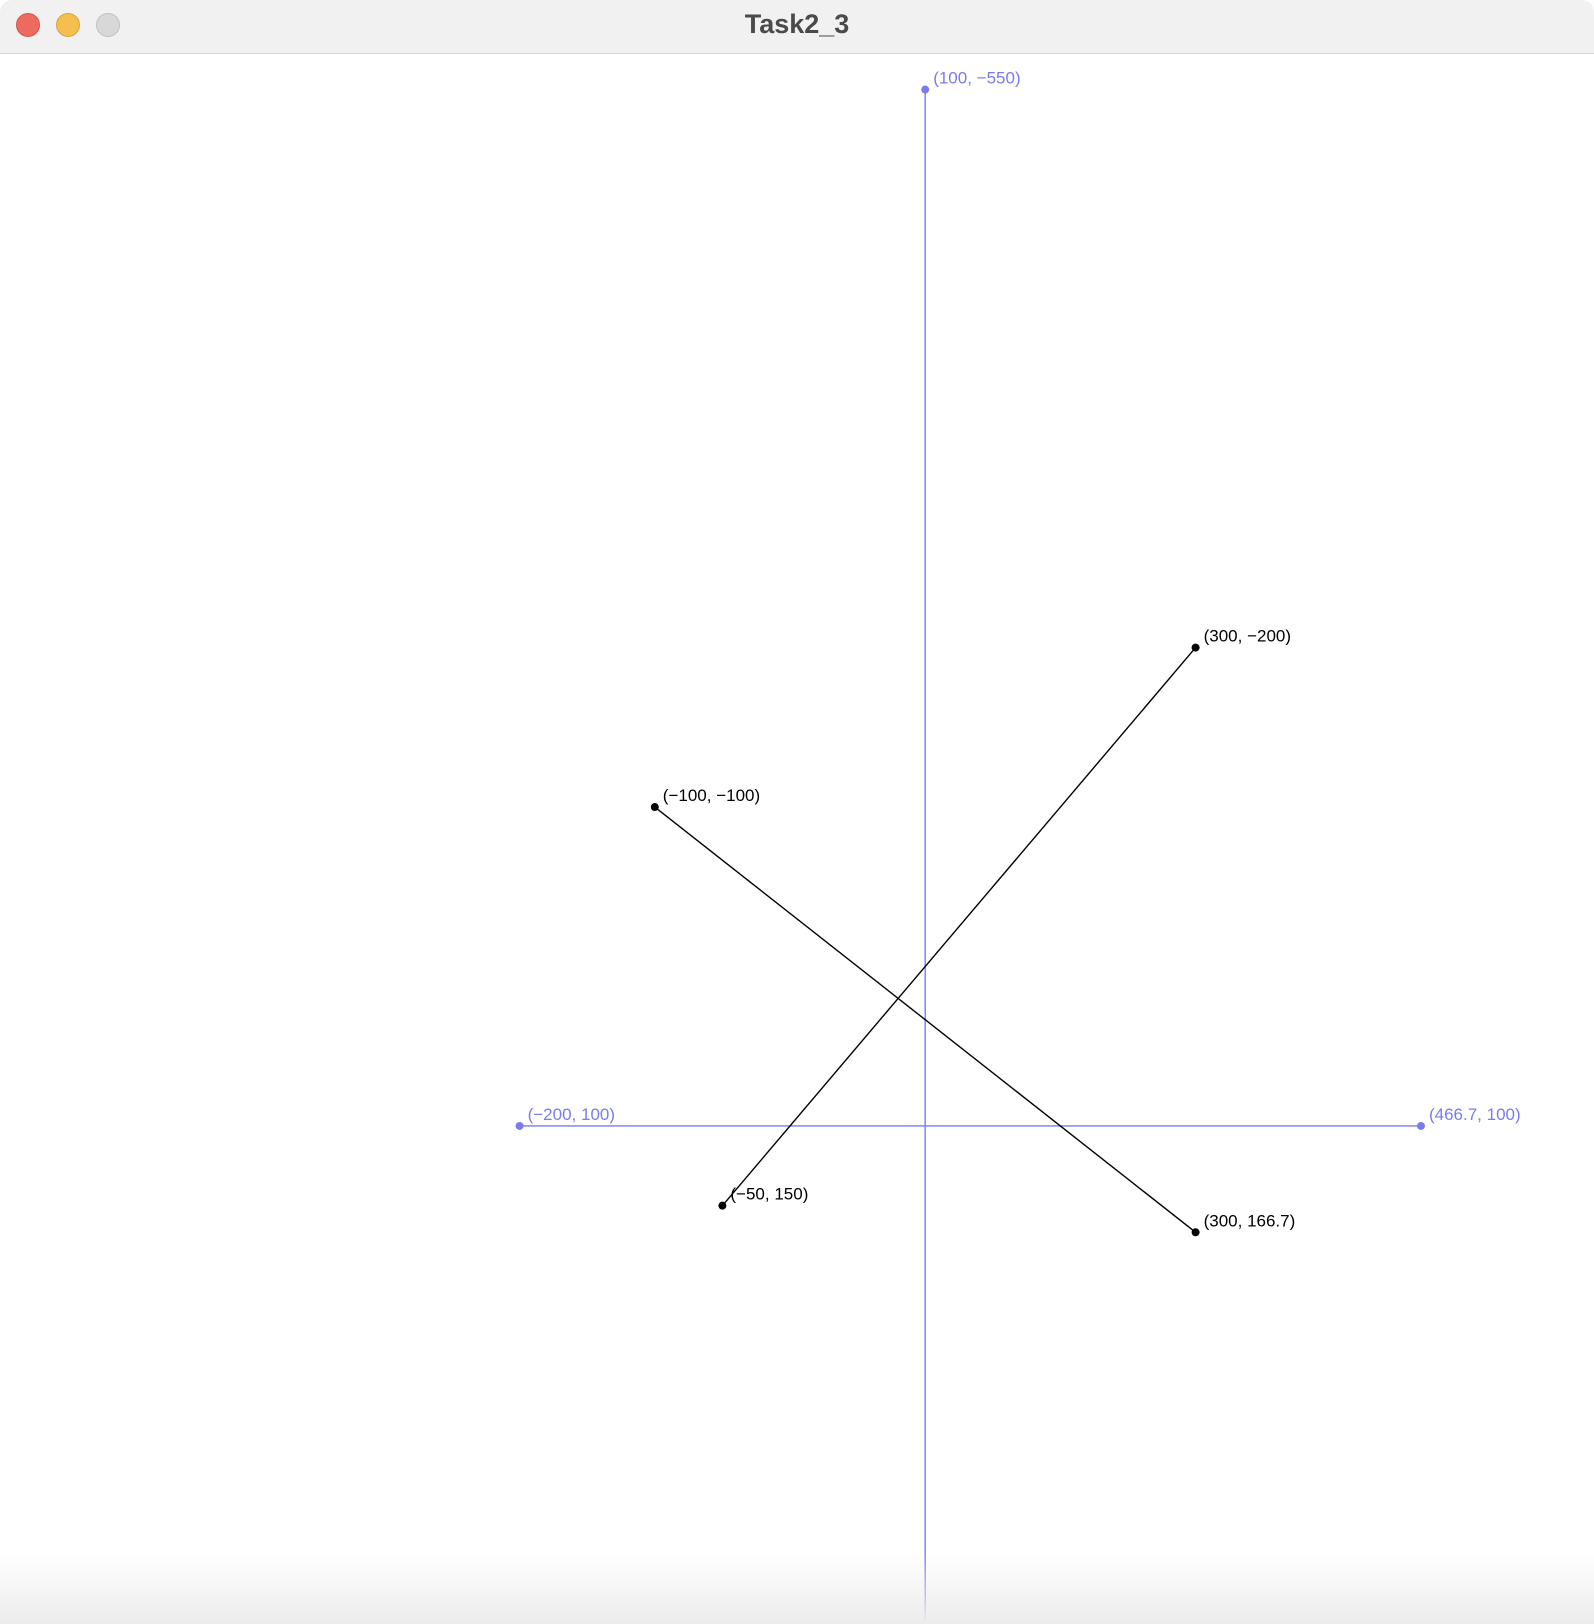 The image size is (1594, 1624). Describe the element at coordinates (722, 1205) in the screenshot. I see `segment-b-end-point` at that location.